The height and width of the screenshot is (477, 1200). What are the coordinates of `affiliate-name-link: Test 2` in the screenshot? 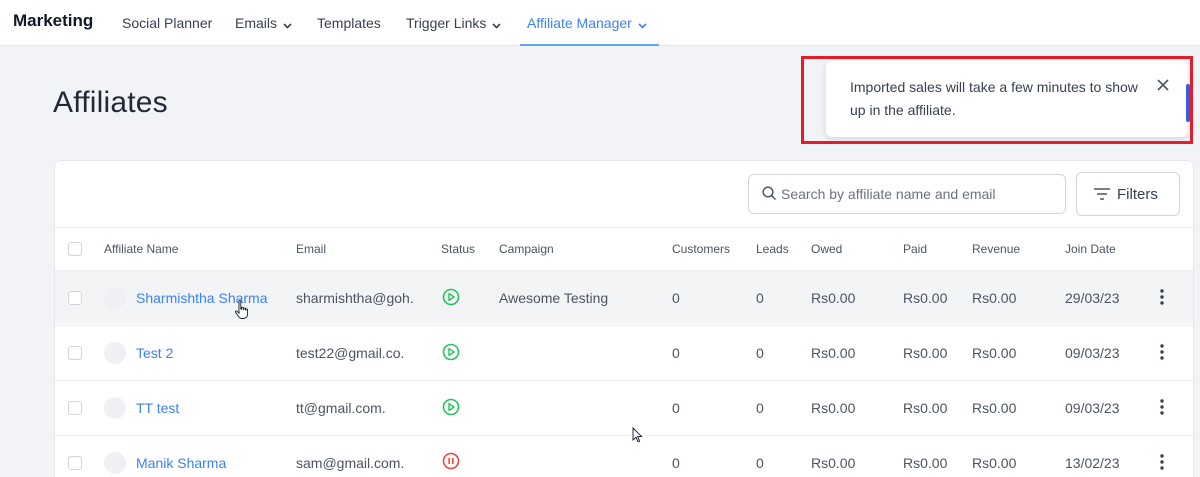 It's located at (154, 353).